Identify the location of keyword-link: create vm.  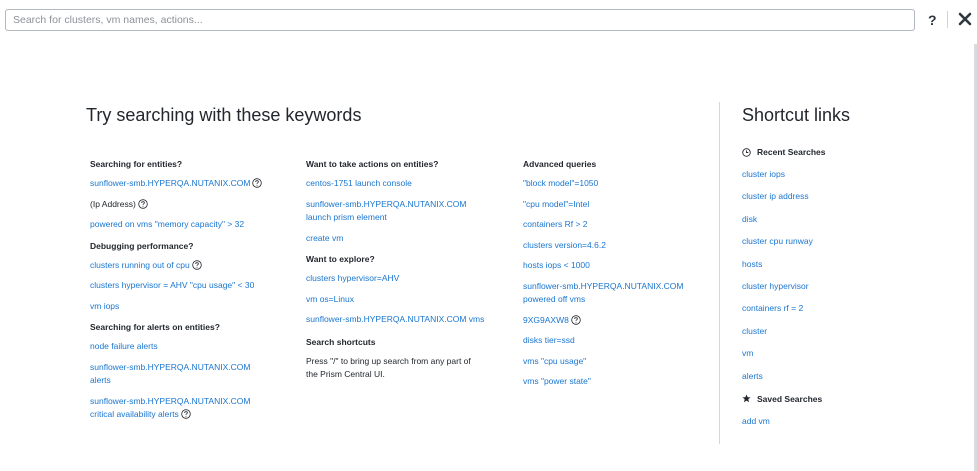
(401, 239).